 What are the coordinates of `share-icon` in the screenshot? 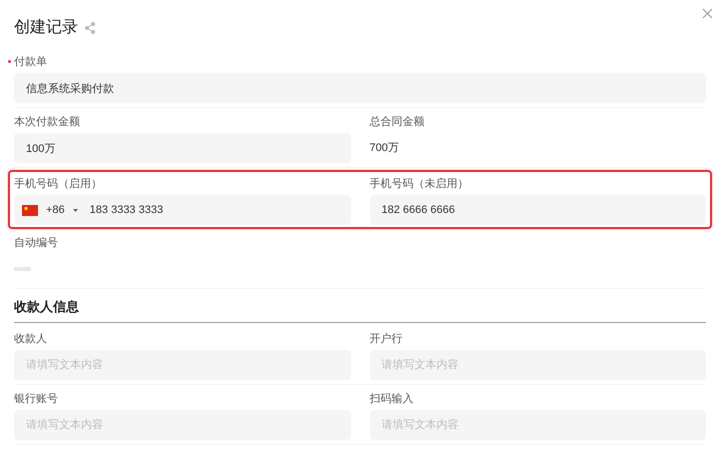 It's located at (90, 28).